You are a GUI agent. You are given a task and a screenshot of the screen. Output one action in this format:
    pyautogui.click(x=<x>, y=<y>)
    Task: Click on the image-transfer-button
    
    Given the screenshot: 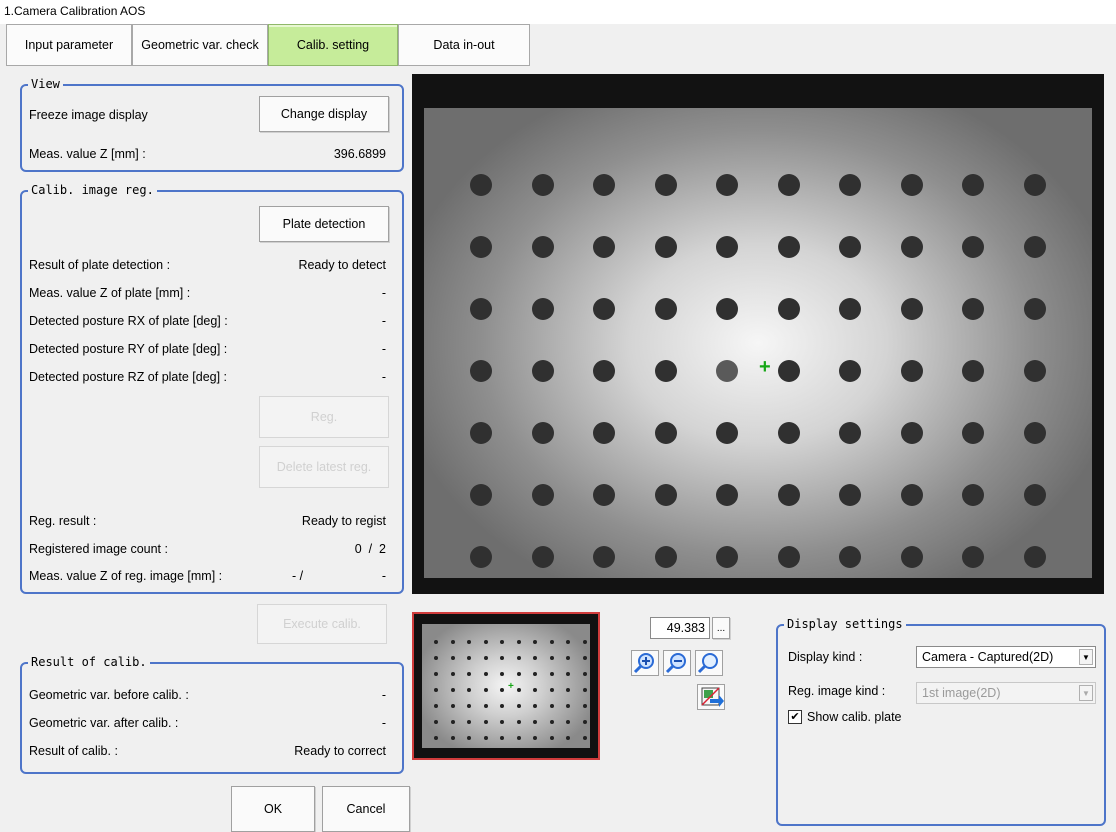 What is the action you would take?
    pyautogui.click(x=711, y=697)
    